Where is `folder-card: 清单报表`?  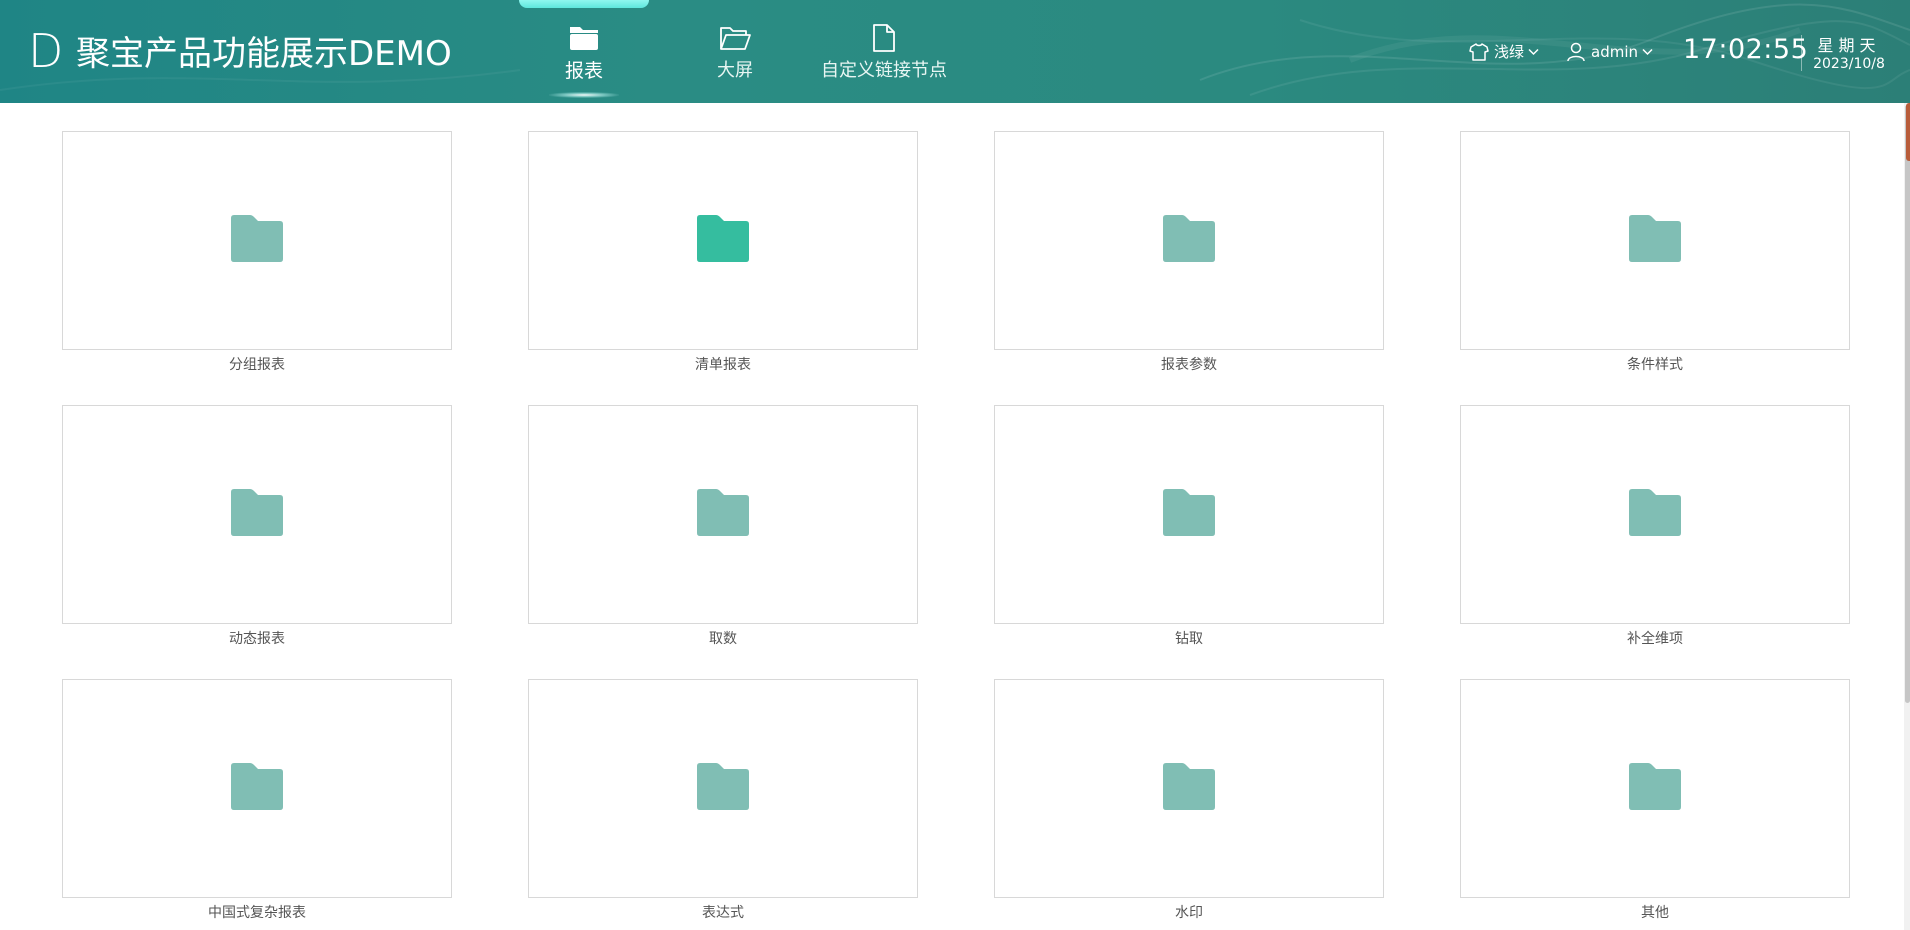 folder-card: 清单报表 is located at coordinates (723, 252).